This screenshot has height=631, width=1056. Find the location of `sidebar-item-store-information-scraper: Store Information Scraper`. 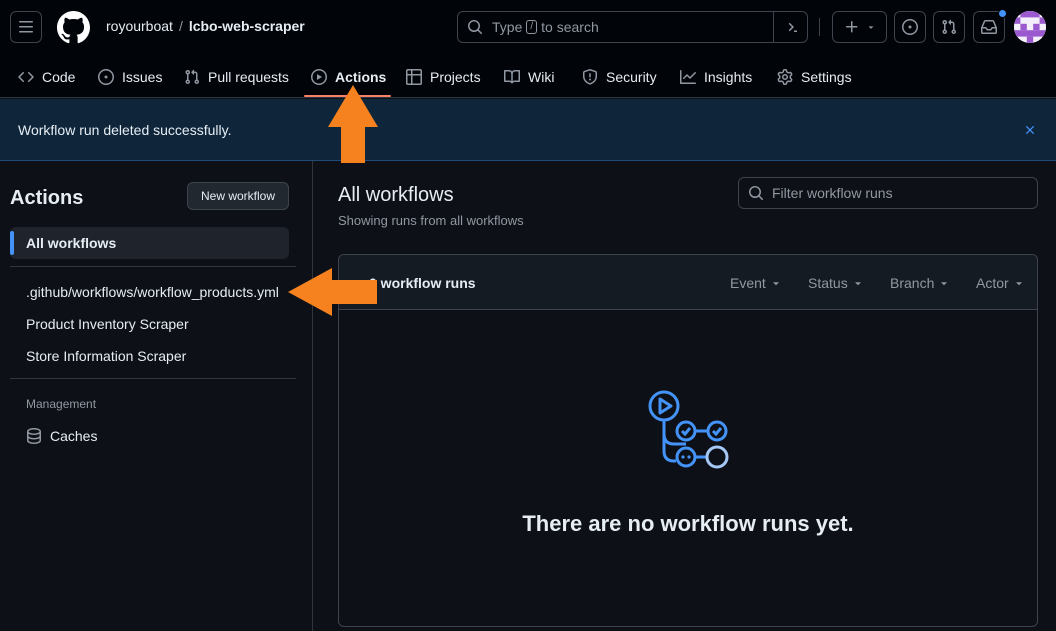

sidebar-item-store-information-scraper: Store Information Scraper is located at coordinates (149, 356).